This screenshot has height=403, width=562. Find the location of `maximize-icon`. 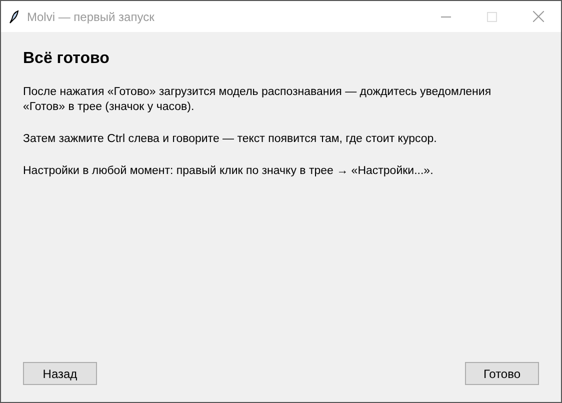

maximize-icon is located at coordinates (492, 17).